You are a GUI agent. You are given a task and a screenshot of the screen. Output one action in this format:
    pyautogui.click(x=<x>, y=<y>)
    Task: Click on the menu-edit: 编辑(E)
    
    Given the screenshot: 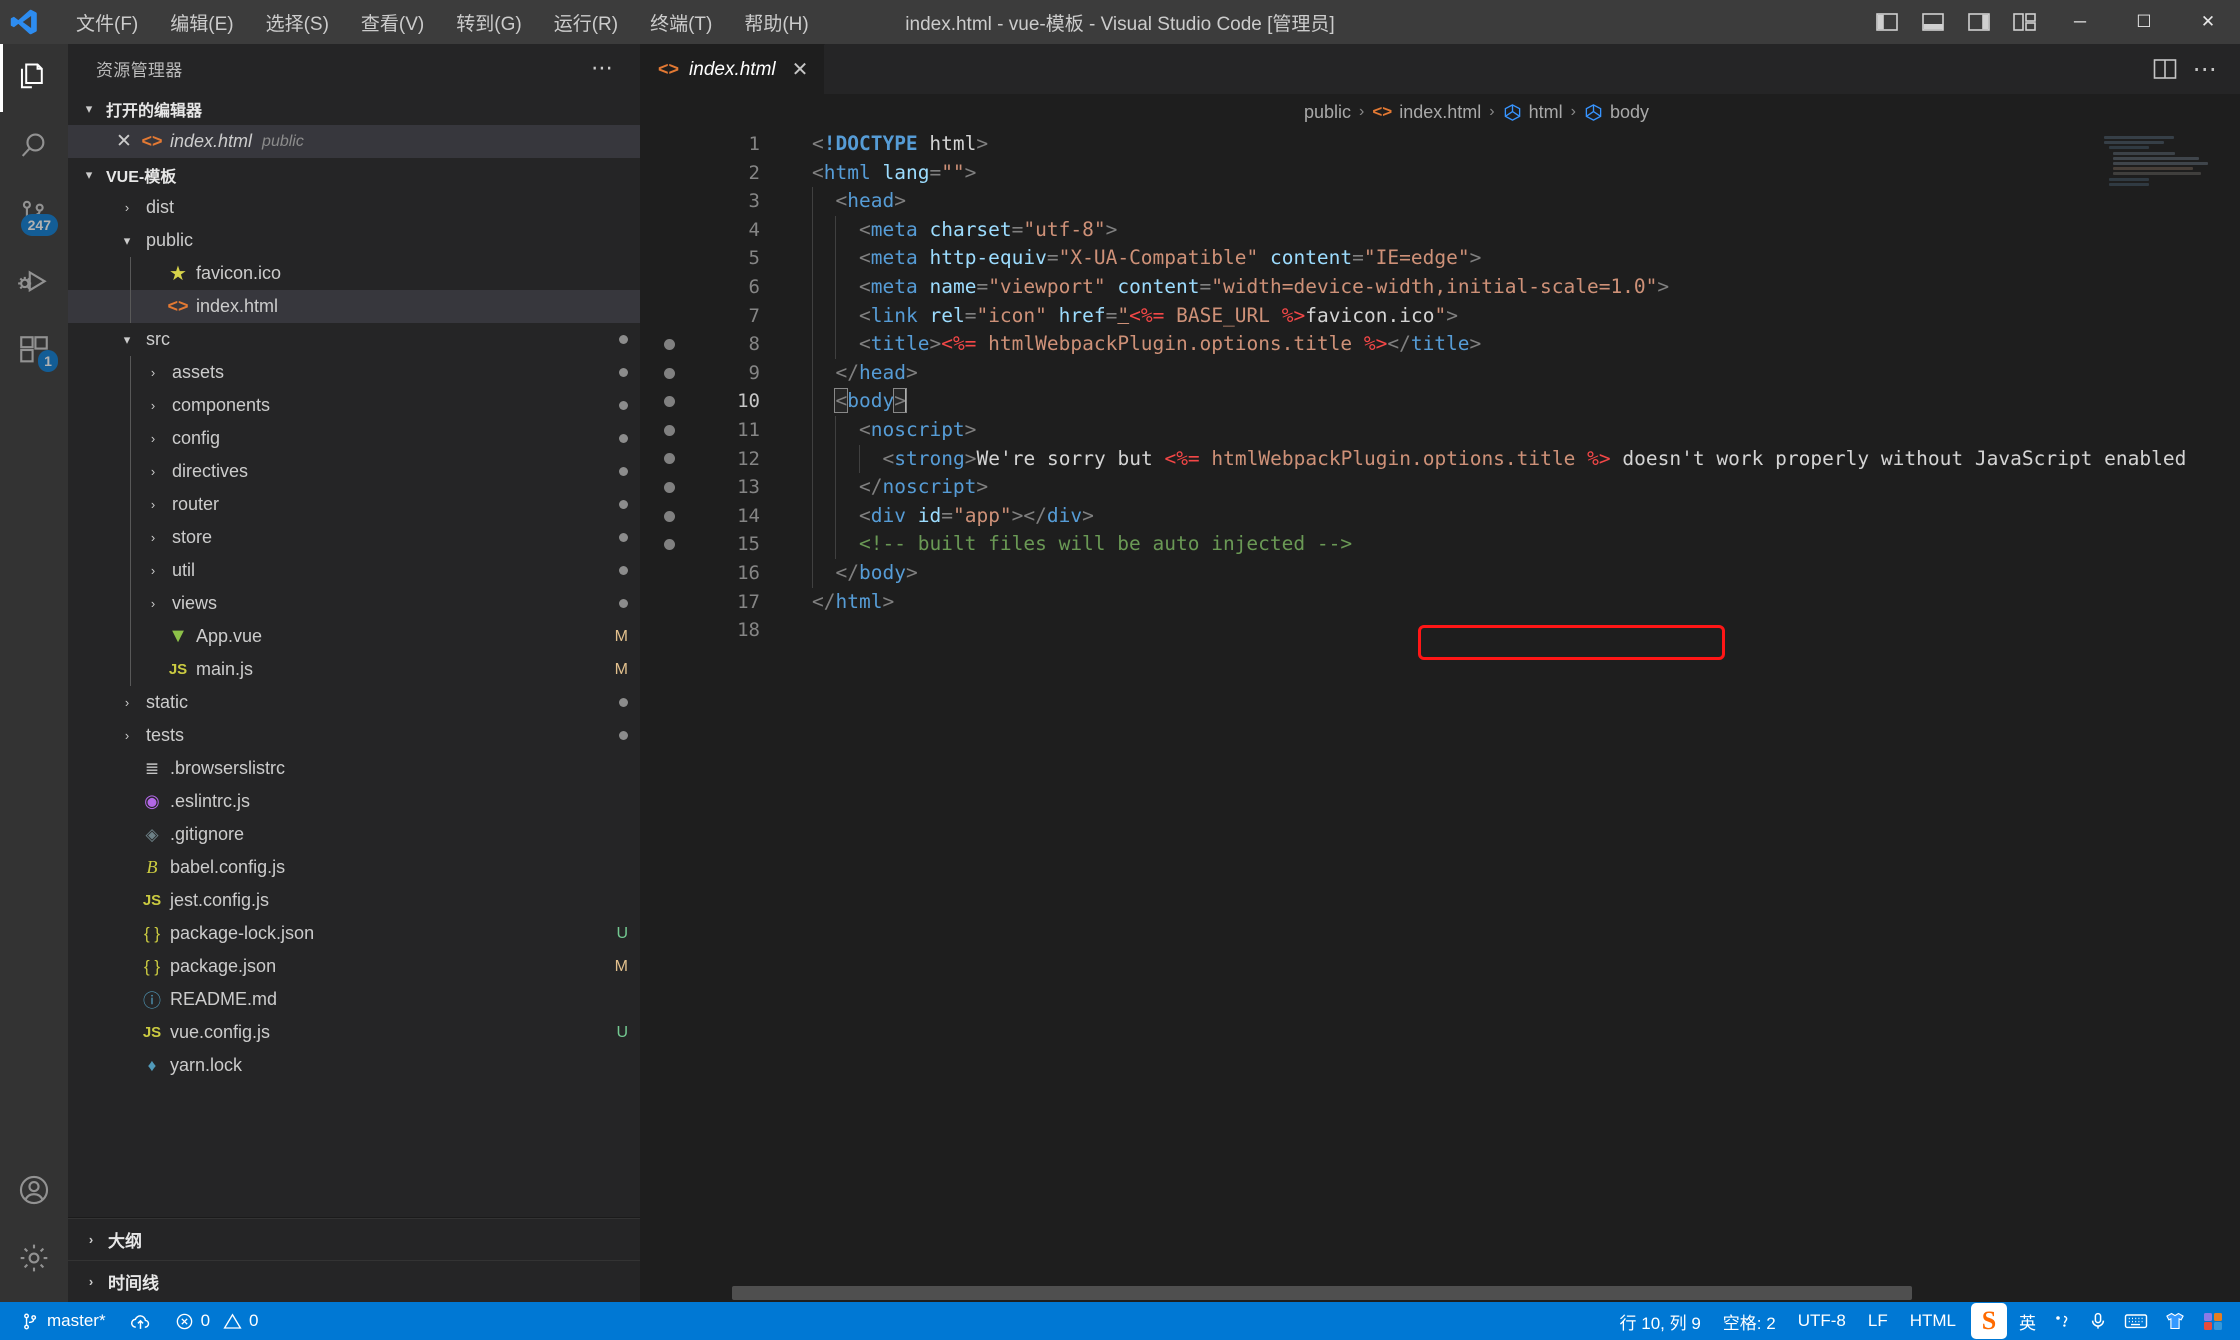 What is the action you would take?
    pyautogui.click(x=201, y=22)
    